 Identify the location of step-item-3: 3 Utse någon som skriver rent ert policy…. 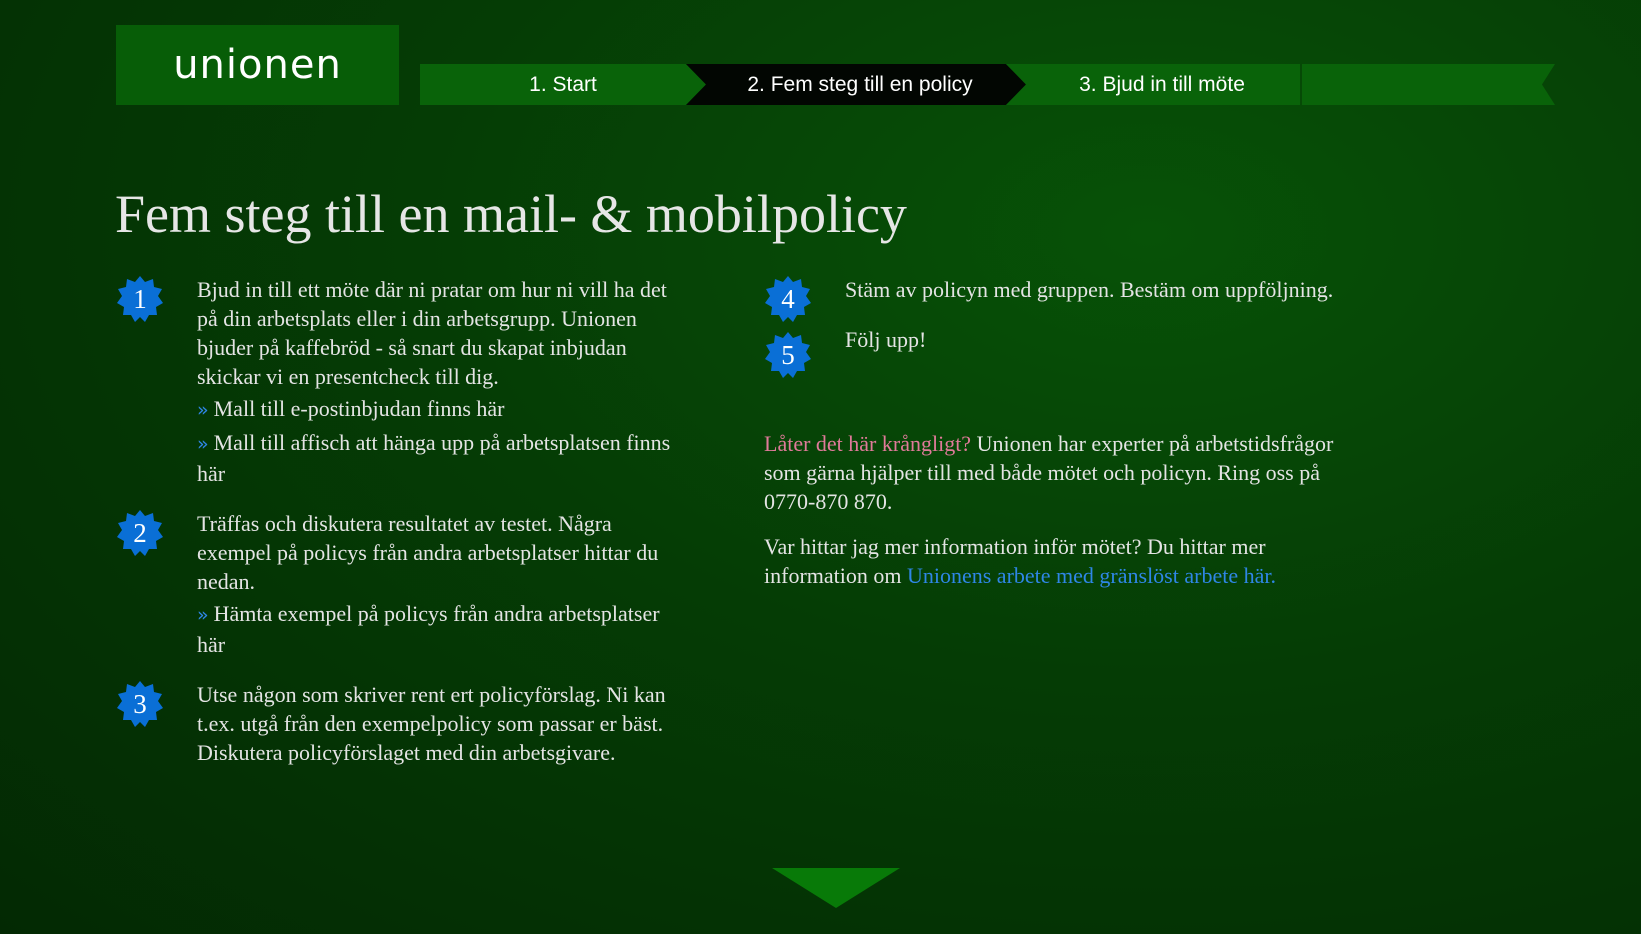
(401, 723).